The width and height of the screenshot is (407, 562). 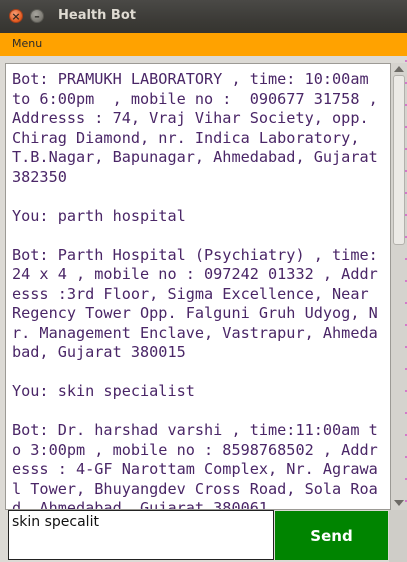 What do you see at coordinates (203, 16) in the screenshot?
I see `title-bar: × – Health Bot` at bounding box center [203, 16].